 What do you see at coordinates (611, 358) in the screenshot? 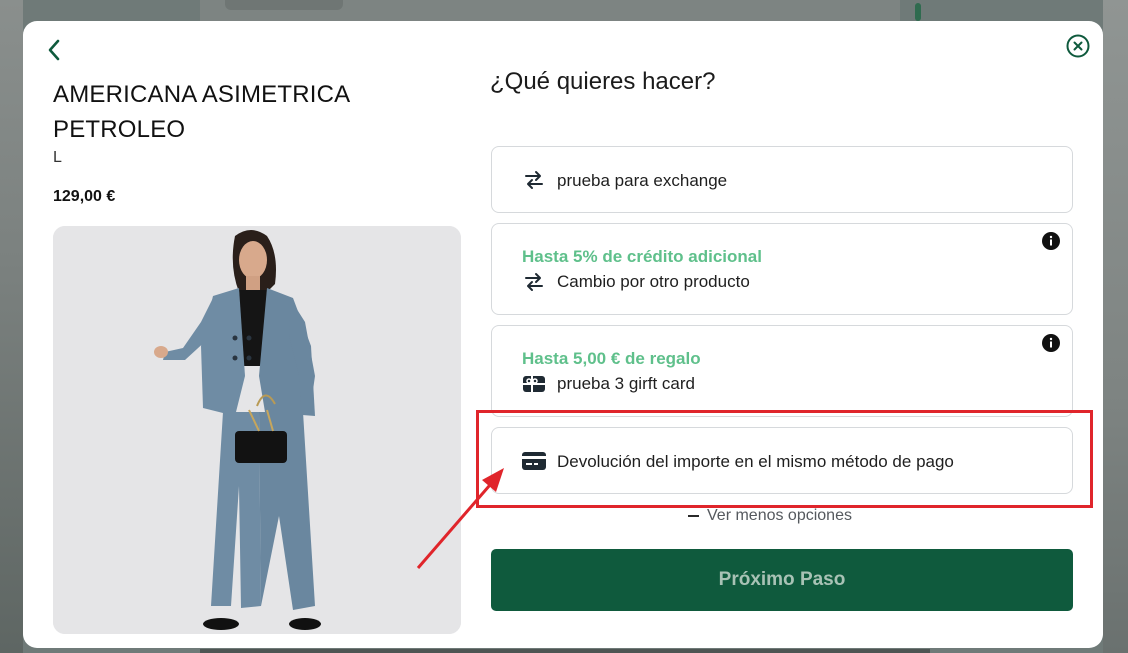
I see `option-promo: Hasta 5,00 € de regalo` at bounding box center [611, 358].